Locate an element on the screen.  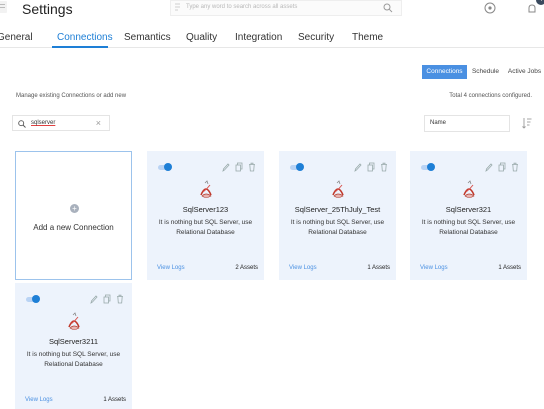
sort-icon is located at coordinates (527, 123).